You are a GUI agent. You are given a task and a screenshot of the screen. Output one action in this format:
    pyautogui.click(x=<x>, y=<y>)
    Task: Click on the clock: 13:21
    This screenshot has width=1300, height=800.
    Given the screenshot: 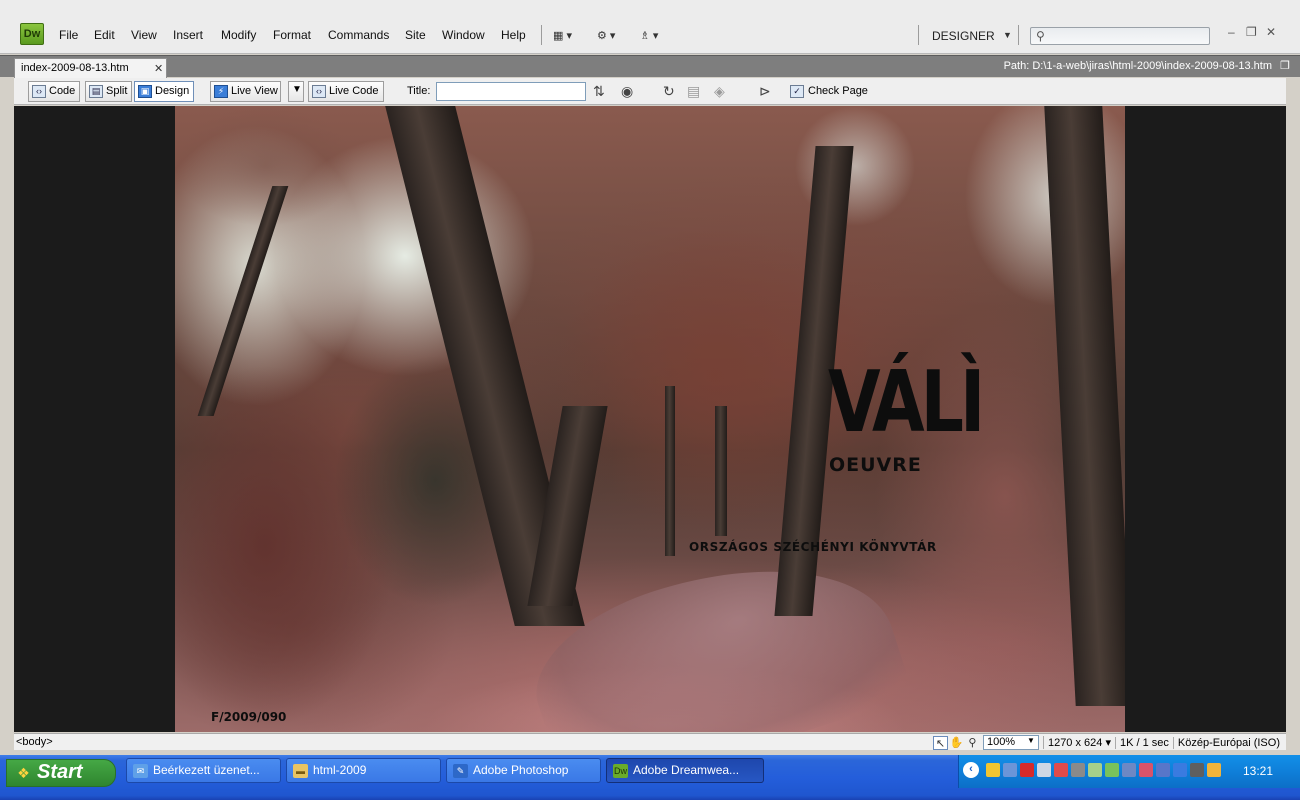 What is the action you would take?
    pyautogui.click(x=1258, y=771)
    